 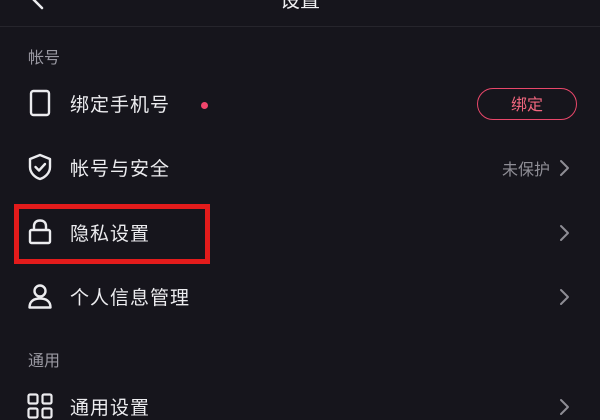 I want to click on row-label: 个人信息管理, so click(x=130, y=298).